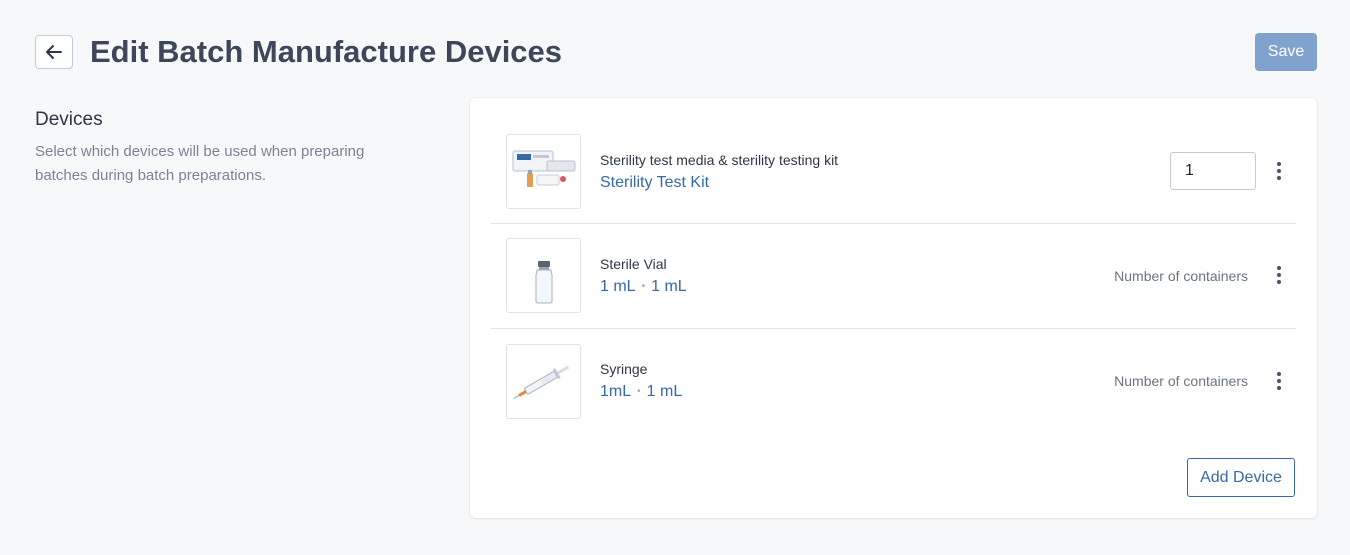  I want to click on device-subtitle: 1 mL • 1 mL, so click(643, 287).